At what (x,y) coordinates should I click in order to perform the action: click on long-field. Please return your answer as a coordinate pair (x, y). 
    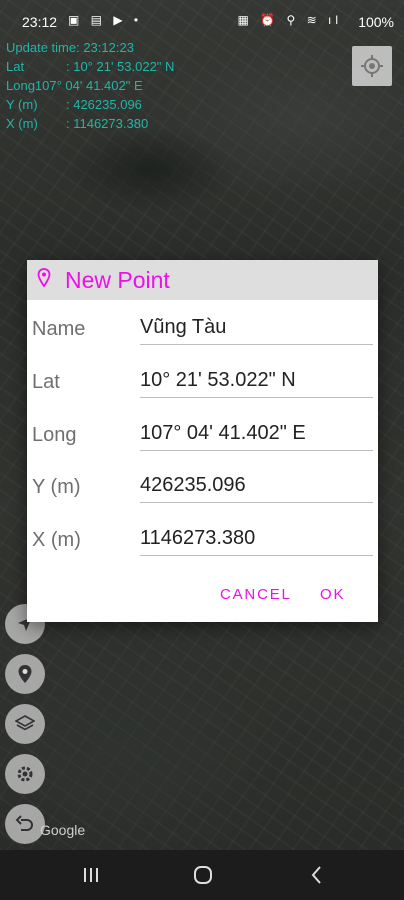
    Looking at the image, I should click on (256, 433).